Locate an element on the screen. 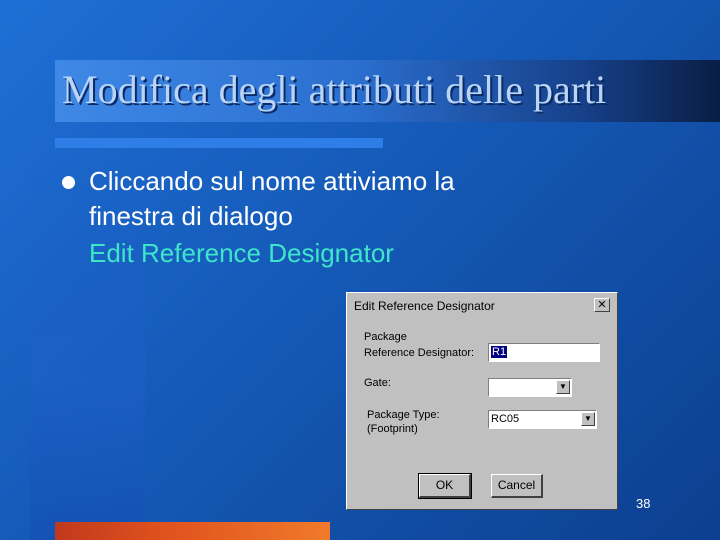  gate-select: ▼ is located at coordinates (530, 387).